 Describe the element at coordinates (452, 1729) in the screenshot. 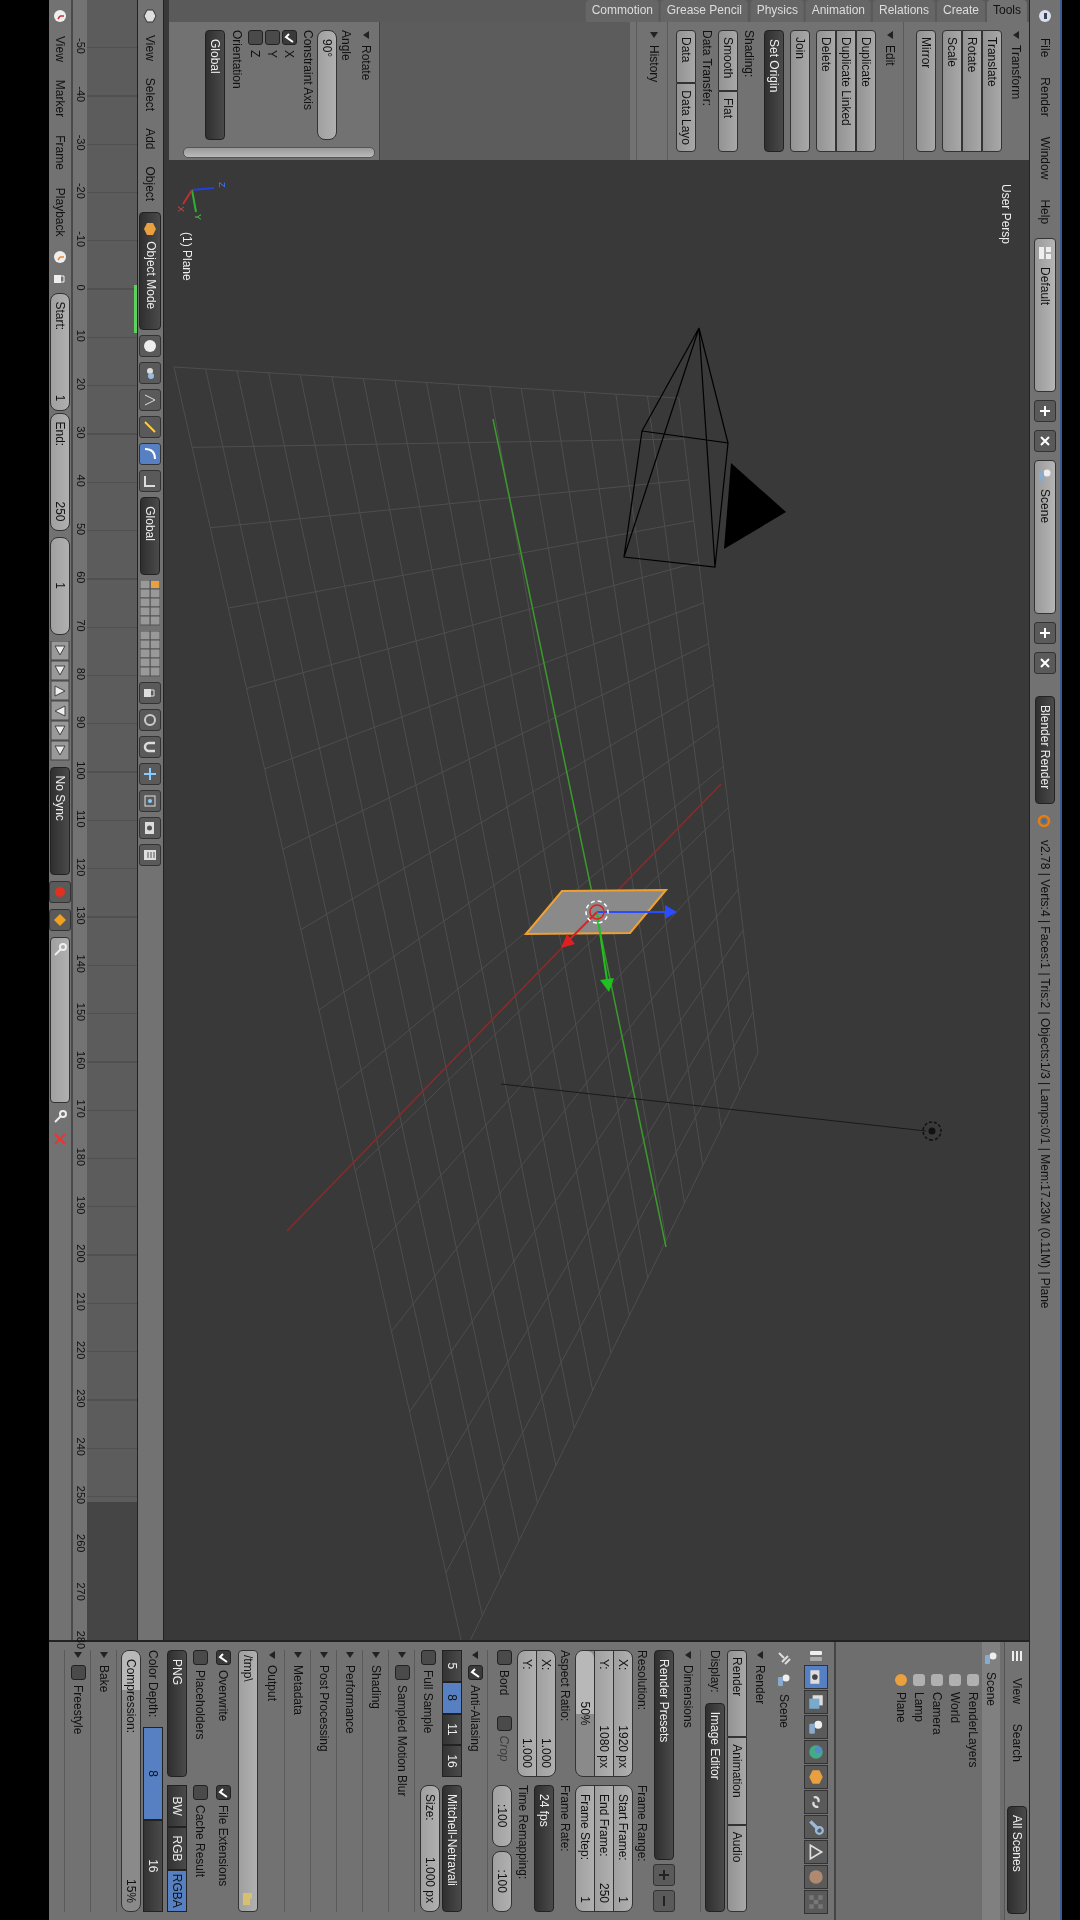

I see `option-button: 11` at that location.